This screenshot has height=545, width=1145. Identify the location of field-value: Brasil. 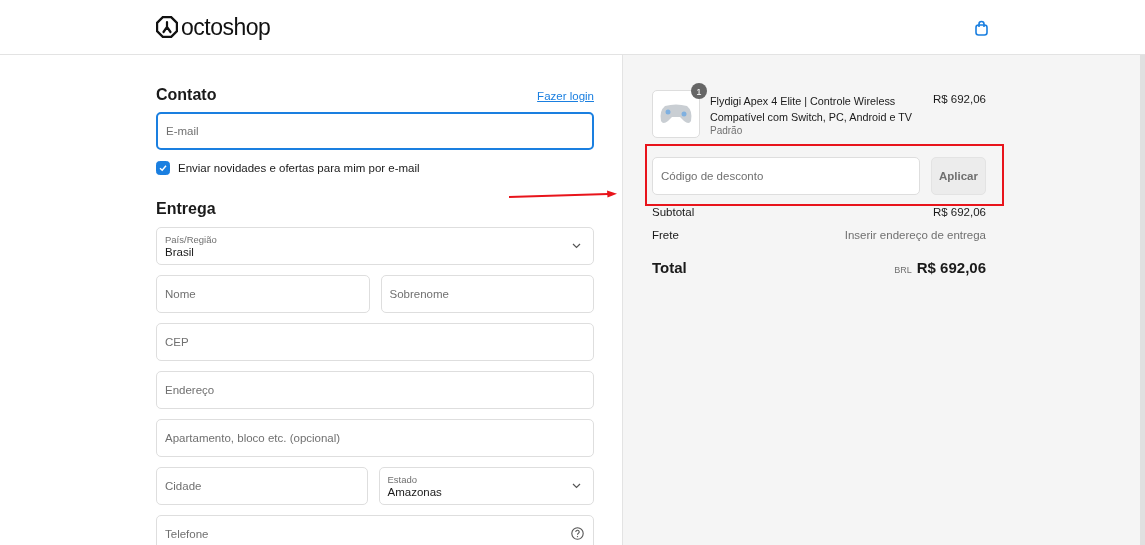
(180, 252).